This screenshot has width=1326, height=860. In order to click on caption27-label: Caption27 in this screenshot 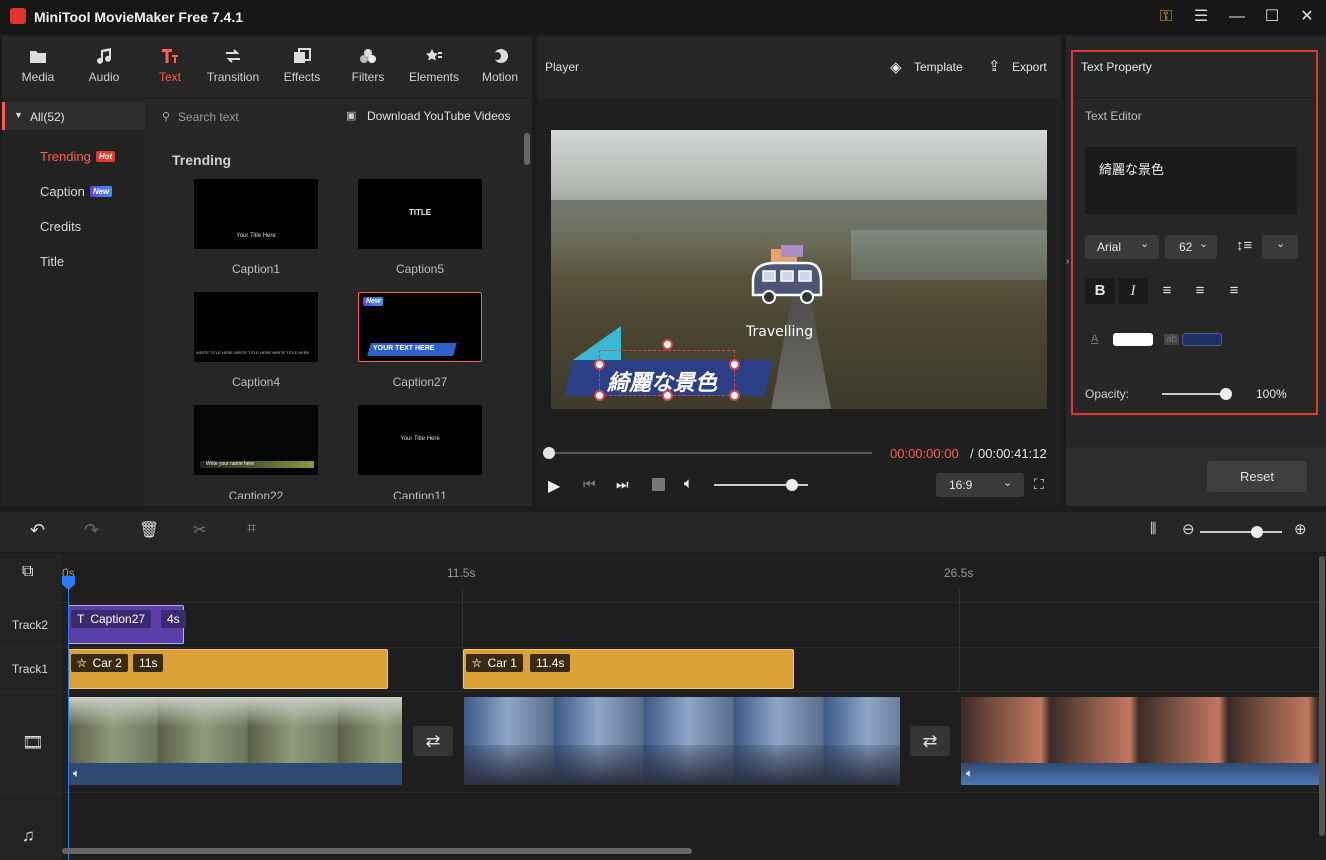, I will do `click(420, 382)`.